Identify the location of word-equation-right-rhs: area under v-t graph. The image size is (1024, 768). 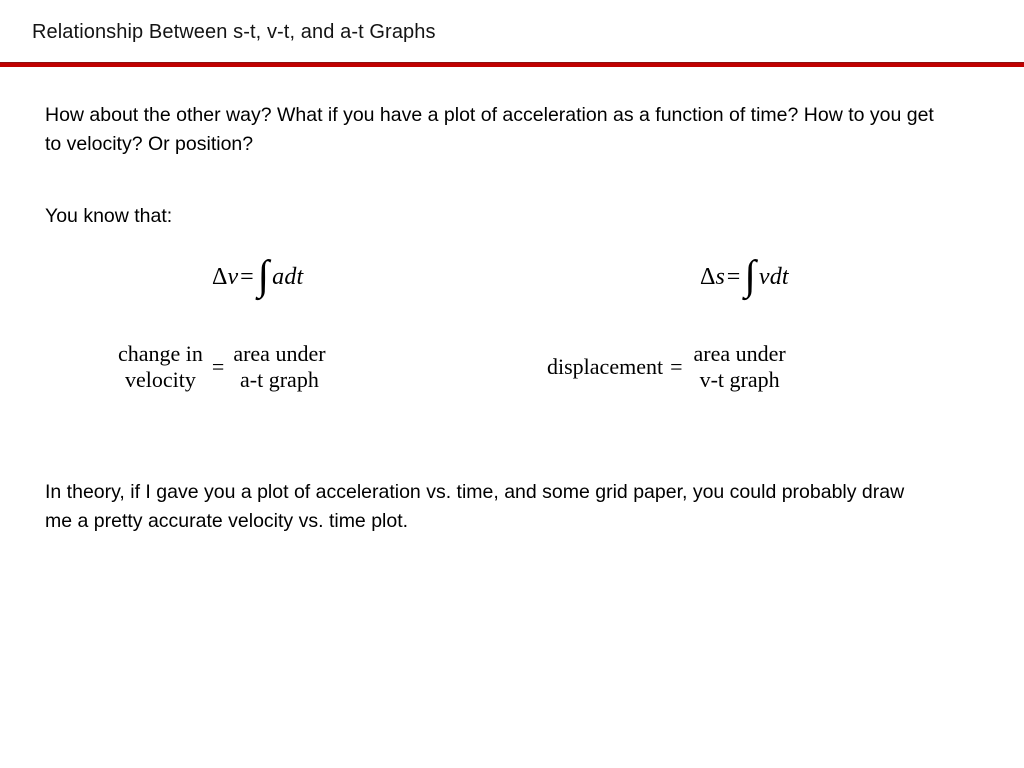
(740, 367).